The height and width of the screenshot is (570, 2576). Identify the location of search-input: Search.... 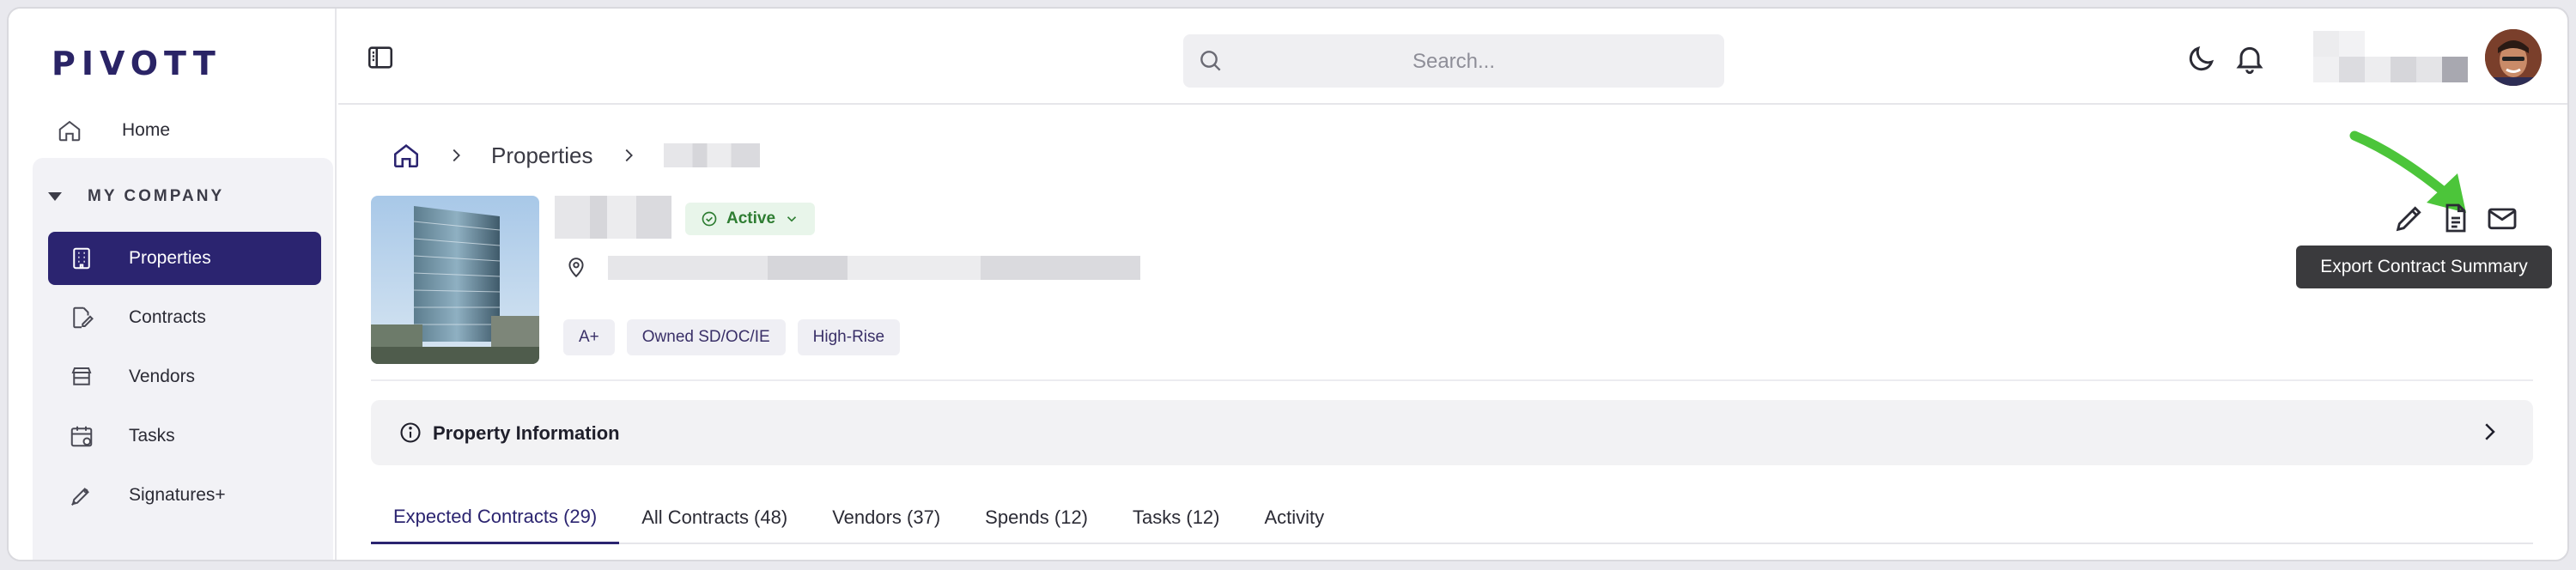
(1453, 61).